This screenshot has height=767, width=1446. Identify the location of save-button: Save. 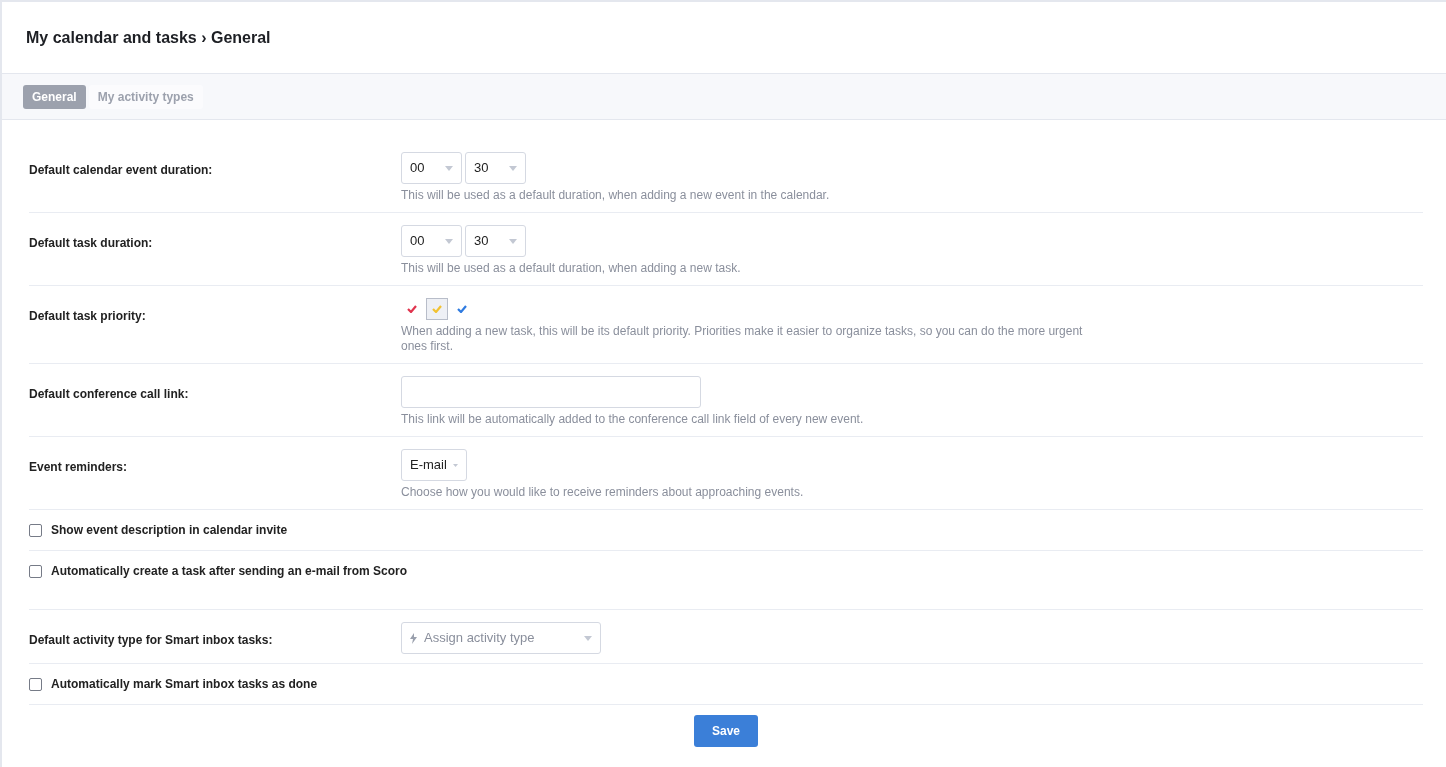
(726, 731).